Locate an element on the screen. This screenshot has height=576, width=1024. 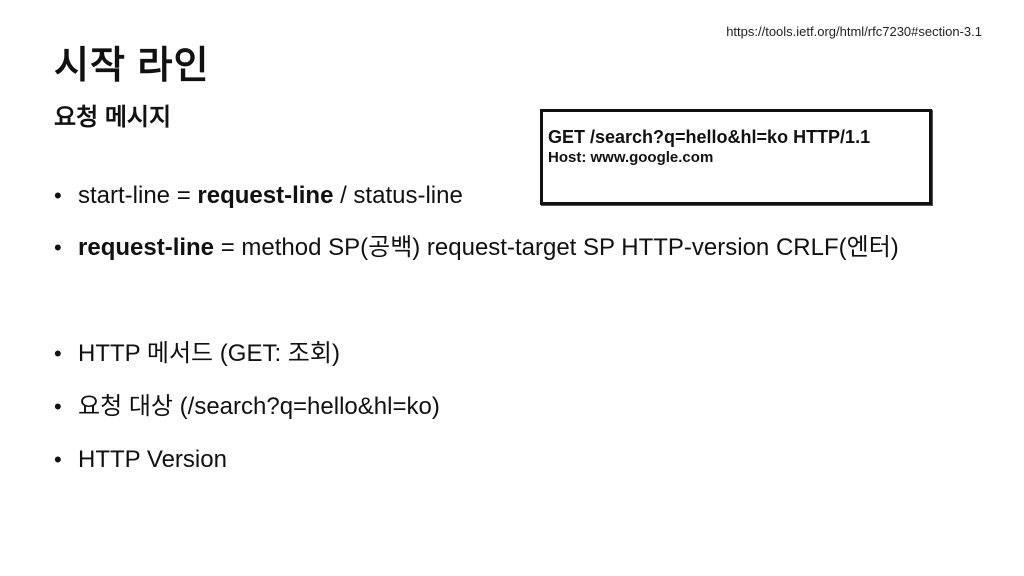
bullet-text: 요청 대상 (/search?q=hello&hl=ko) is located at coordinates (259, 406).